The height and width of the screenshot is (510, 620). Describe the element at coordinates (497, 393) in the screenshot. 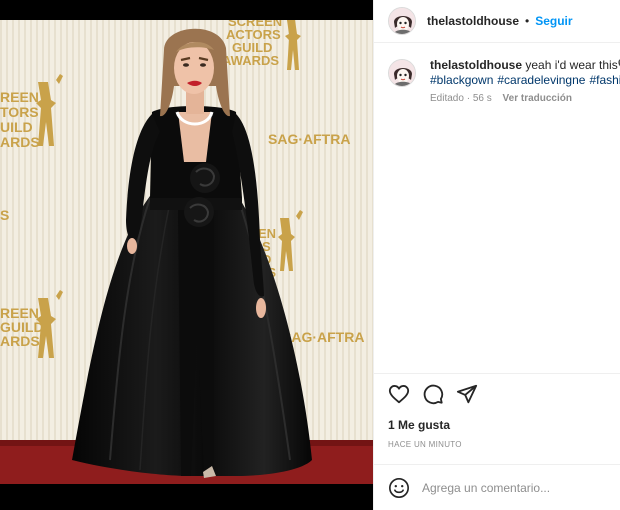

I see `post-actions` at that location.